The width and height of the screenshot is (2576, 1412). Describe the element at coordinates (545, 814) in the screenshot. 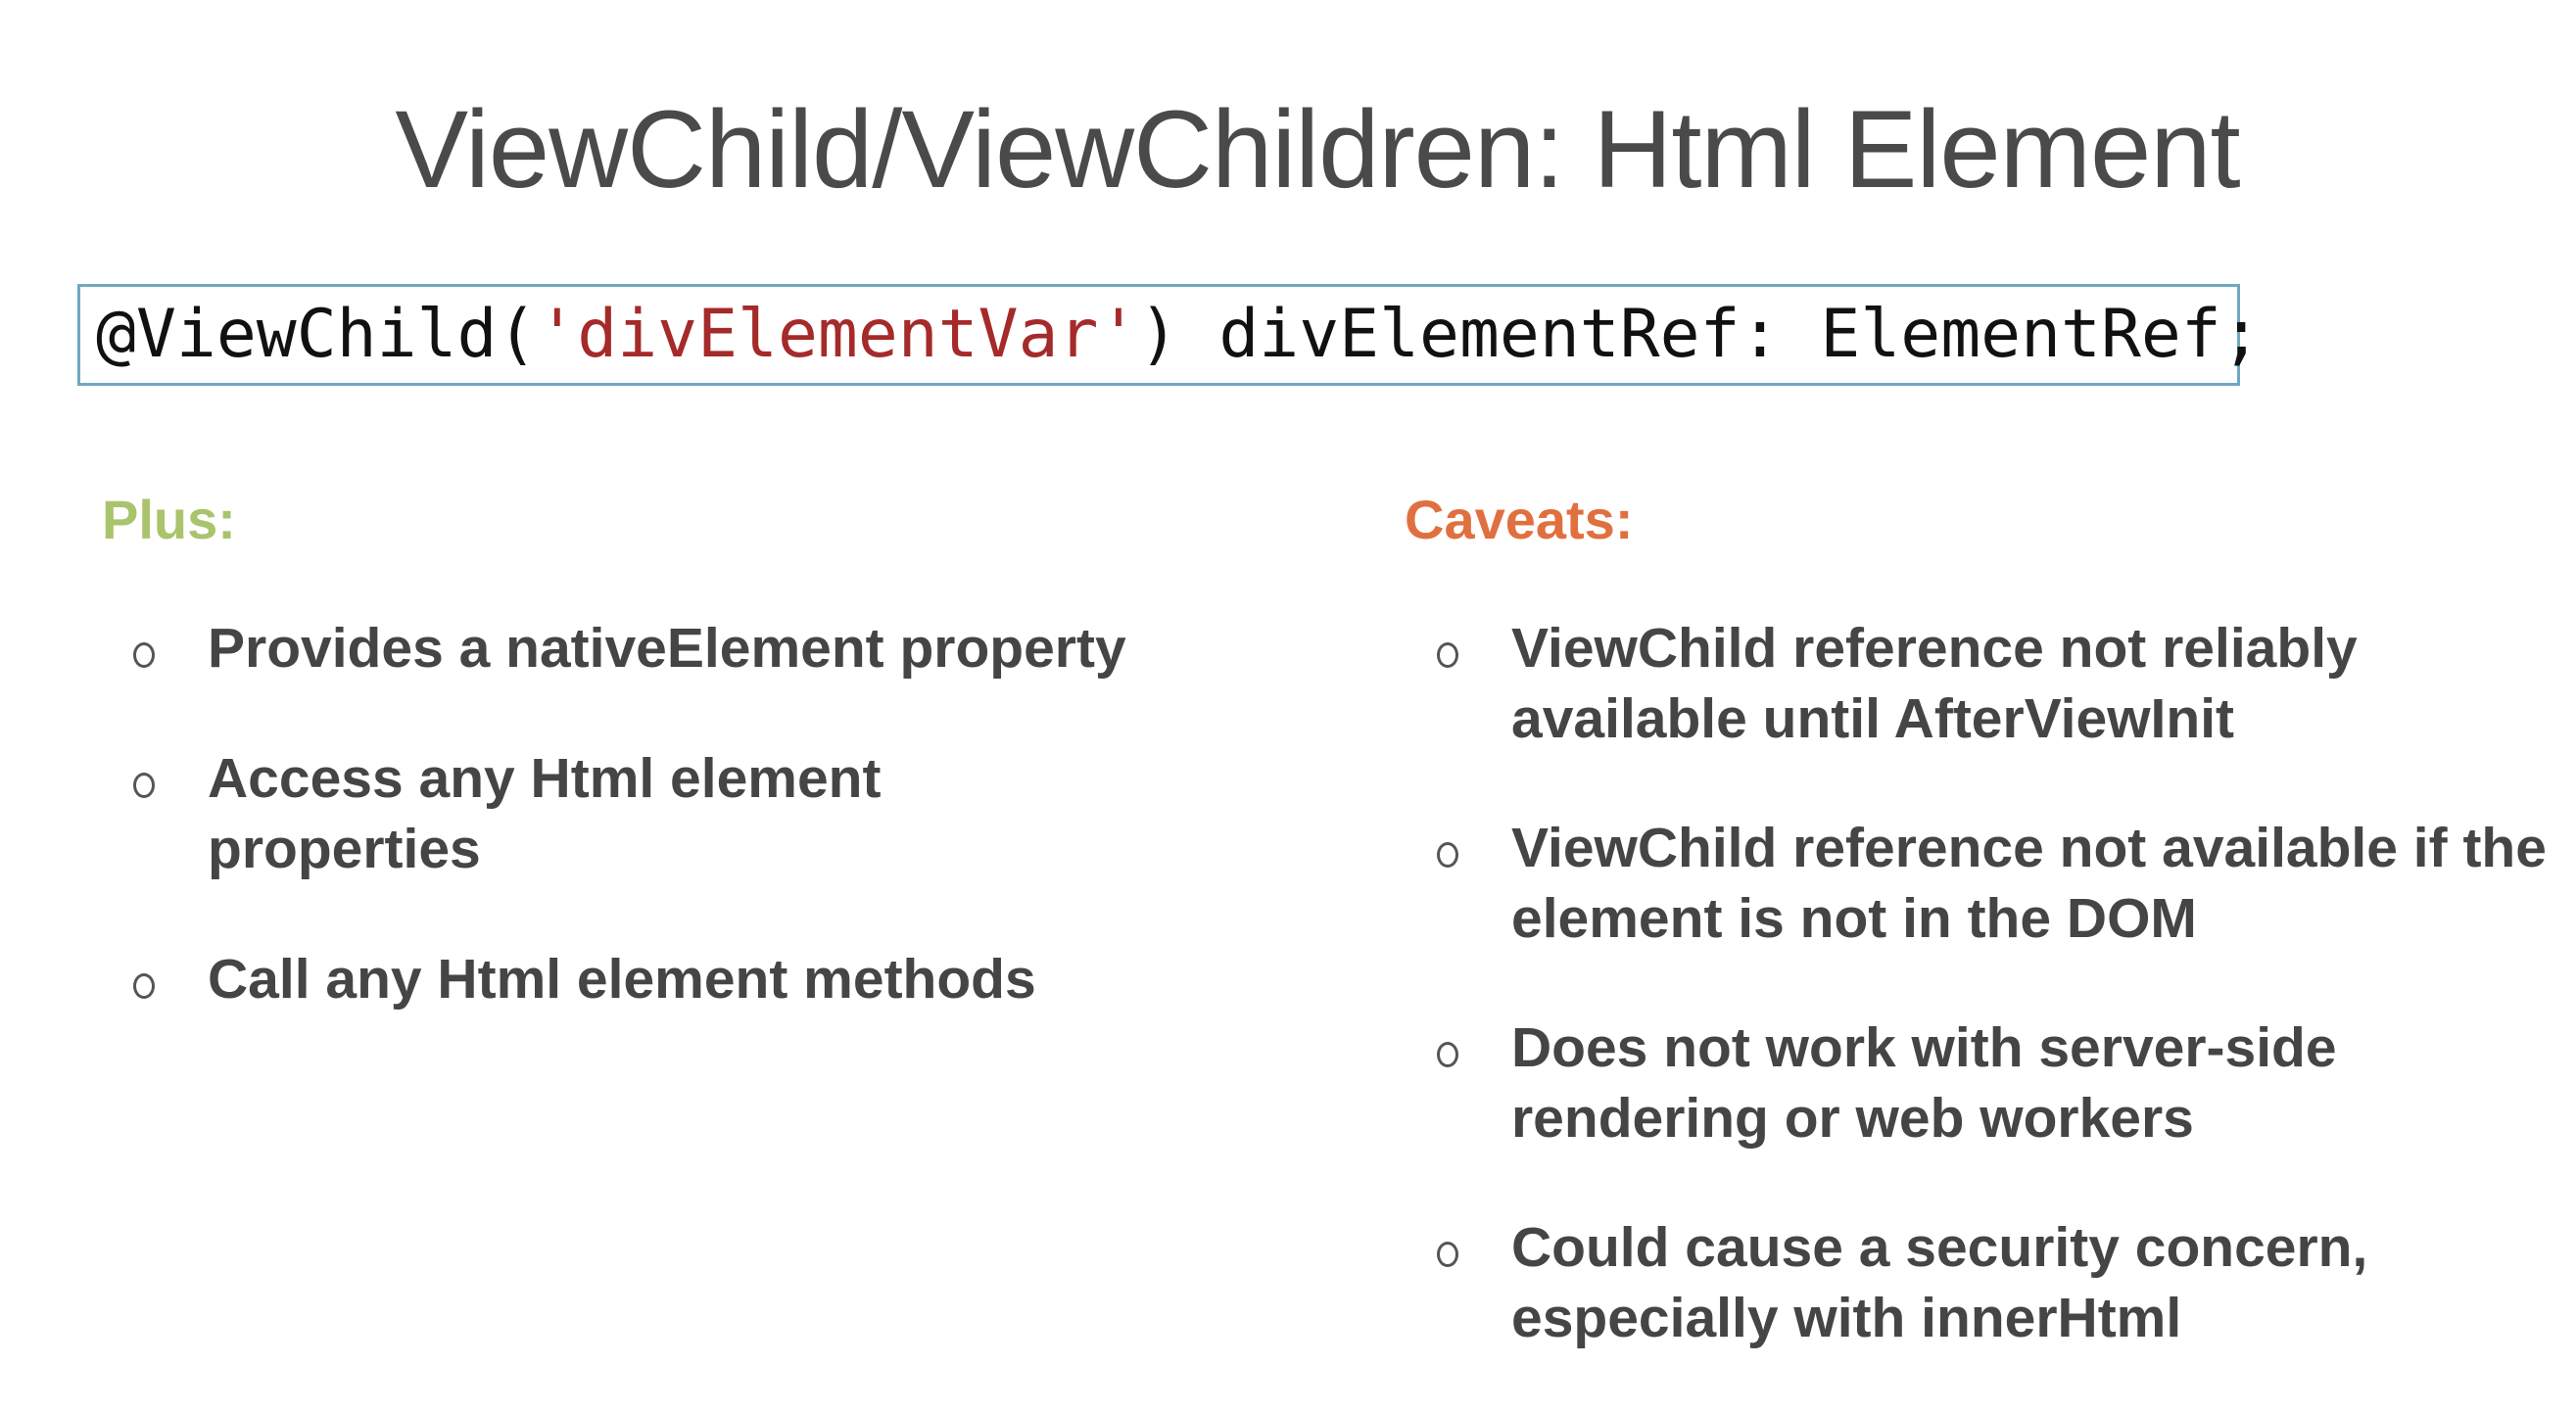

I see `list-item-text: Access any Html element properties` at that location.